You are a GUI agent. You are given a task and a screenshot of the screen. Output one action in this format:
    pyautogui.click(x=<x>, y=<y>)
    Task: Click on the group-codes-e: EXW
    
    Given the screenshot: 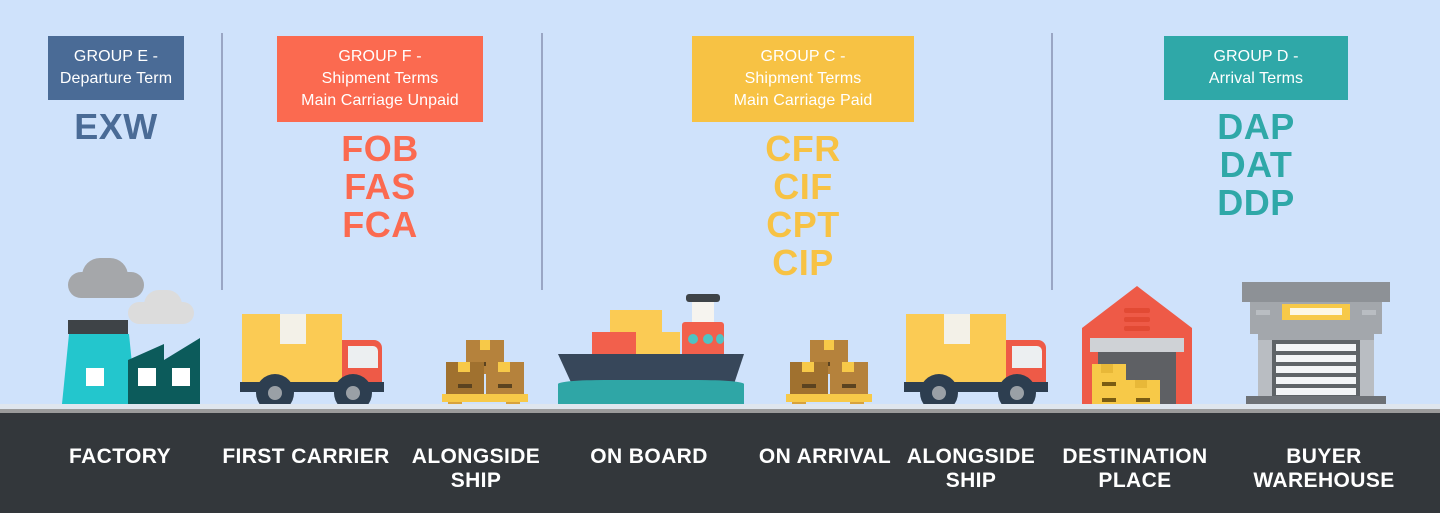 What is the action you would take?
    pyautogui.click(x=116, y=127)
    